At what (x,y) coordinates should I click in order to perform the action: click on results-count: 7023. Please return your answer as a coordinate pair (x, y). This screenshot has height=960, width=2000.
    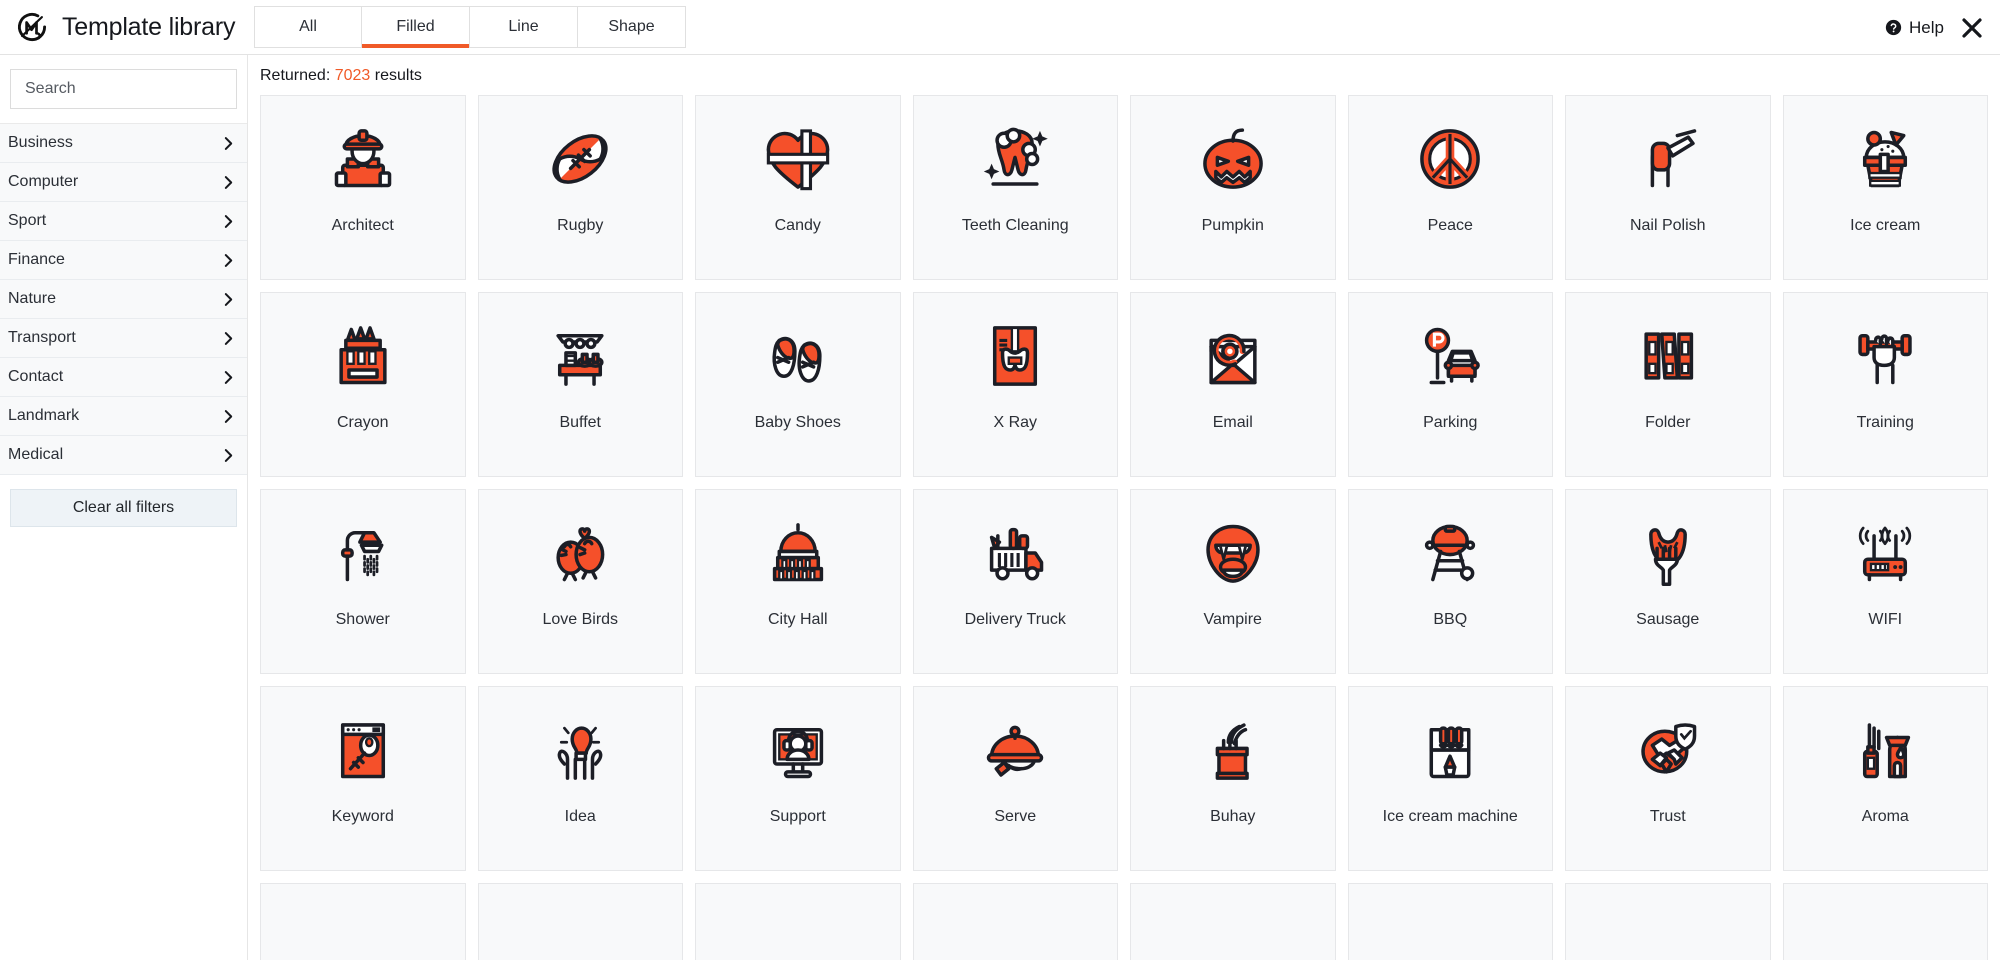
    Looking at the image, I should click on (352, 75).